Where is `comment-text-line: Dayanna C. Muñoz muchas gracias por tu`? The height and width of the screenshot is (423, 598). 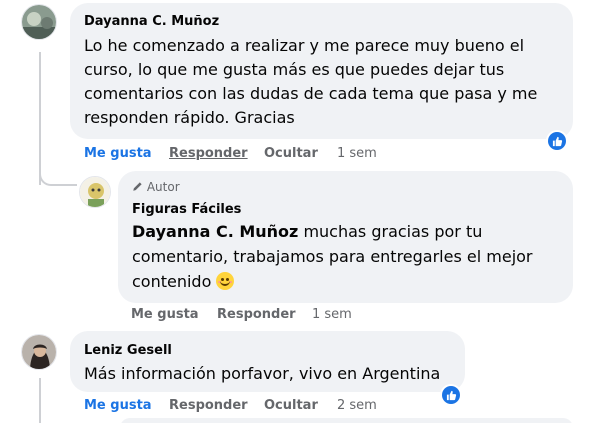
comment-text-line: Dayanna C. Muñoz muchas gracias por tu is located at coordinates (307, 232).